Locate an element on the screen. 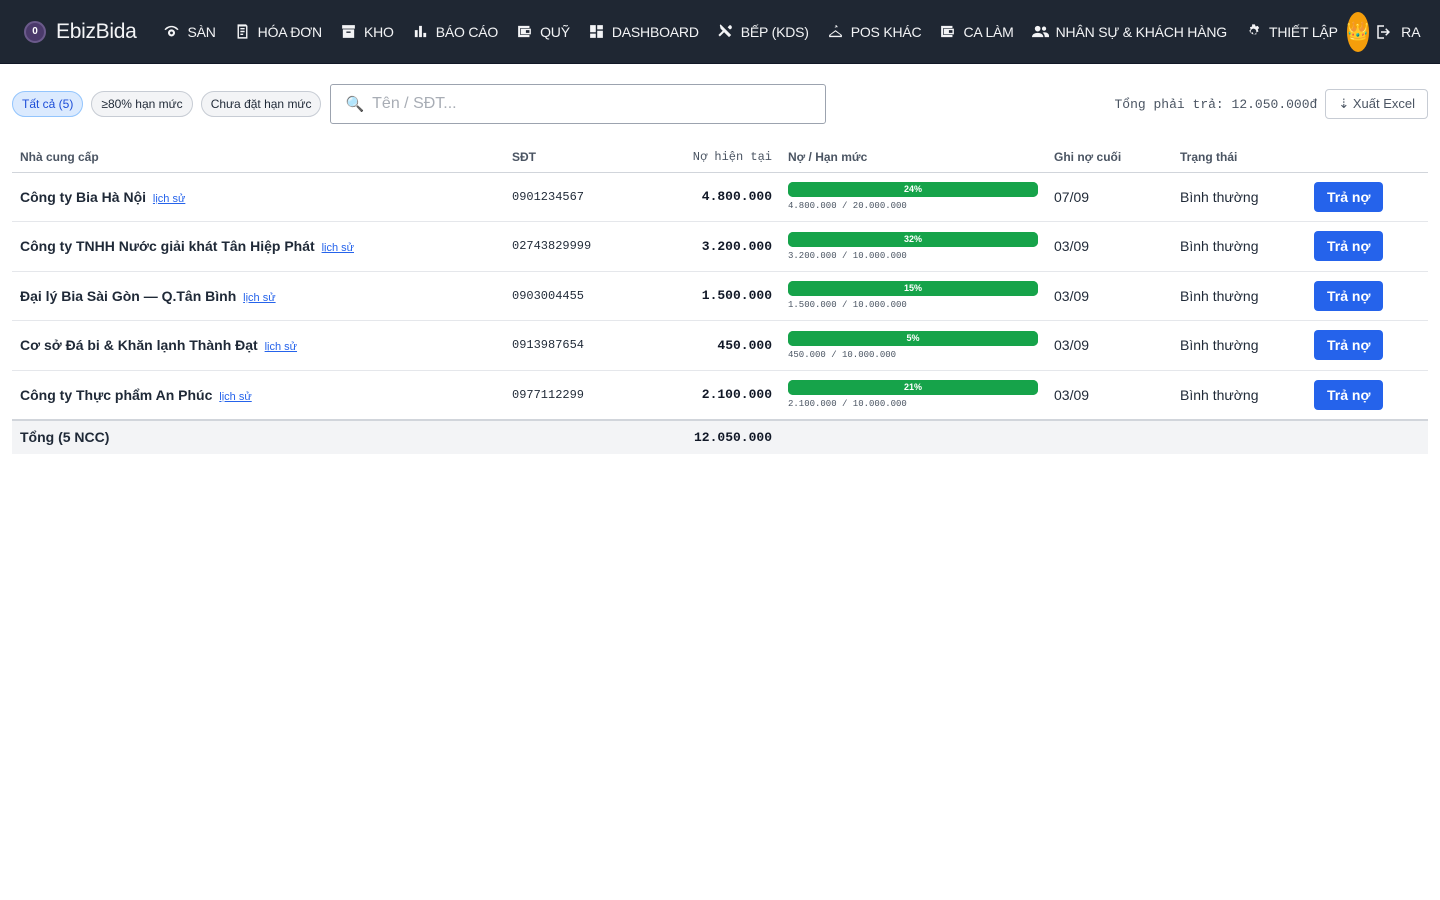 This screenshot has width=1440, height=900. nav-item-san: SÀN is located at coordinates (189, 32).